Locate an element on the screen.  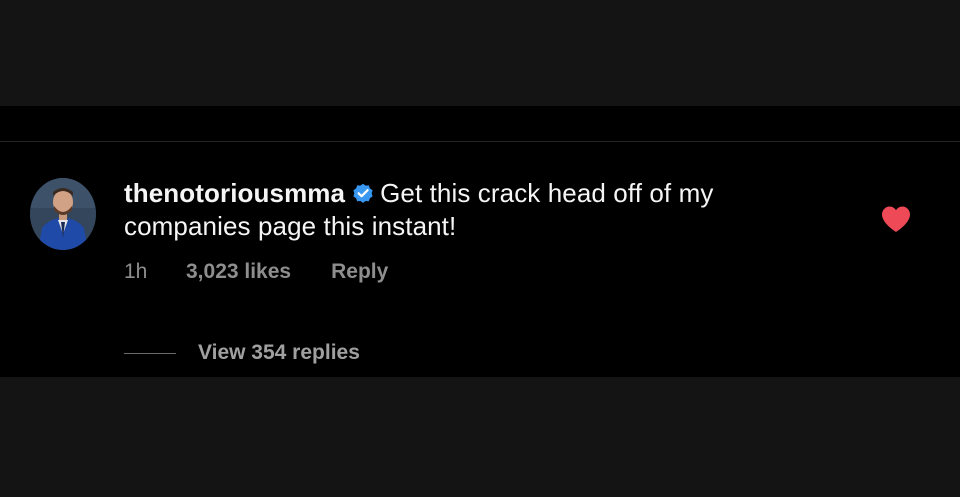
view-replies-button: View 354 replies is located at coordinates (242, 353).